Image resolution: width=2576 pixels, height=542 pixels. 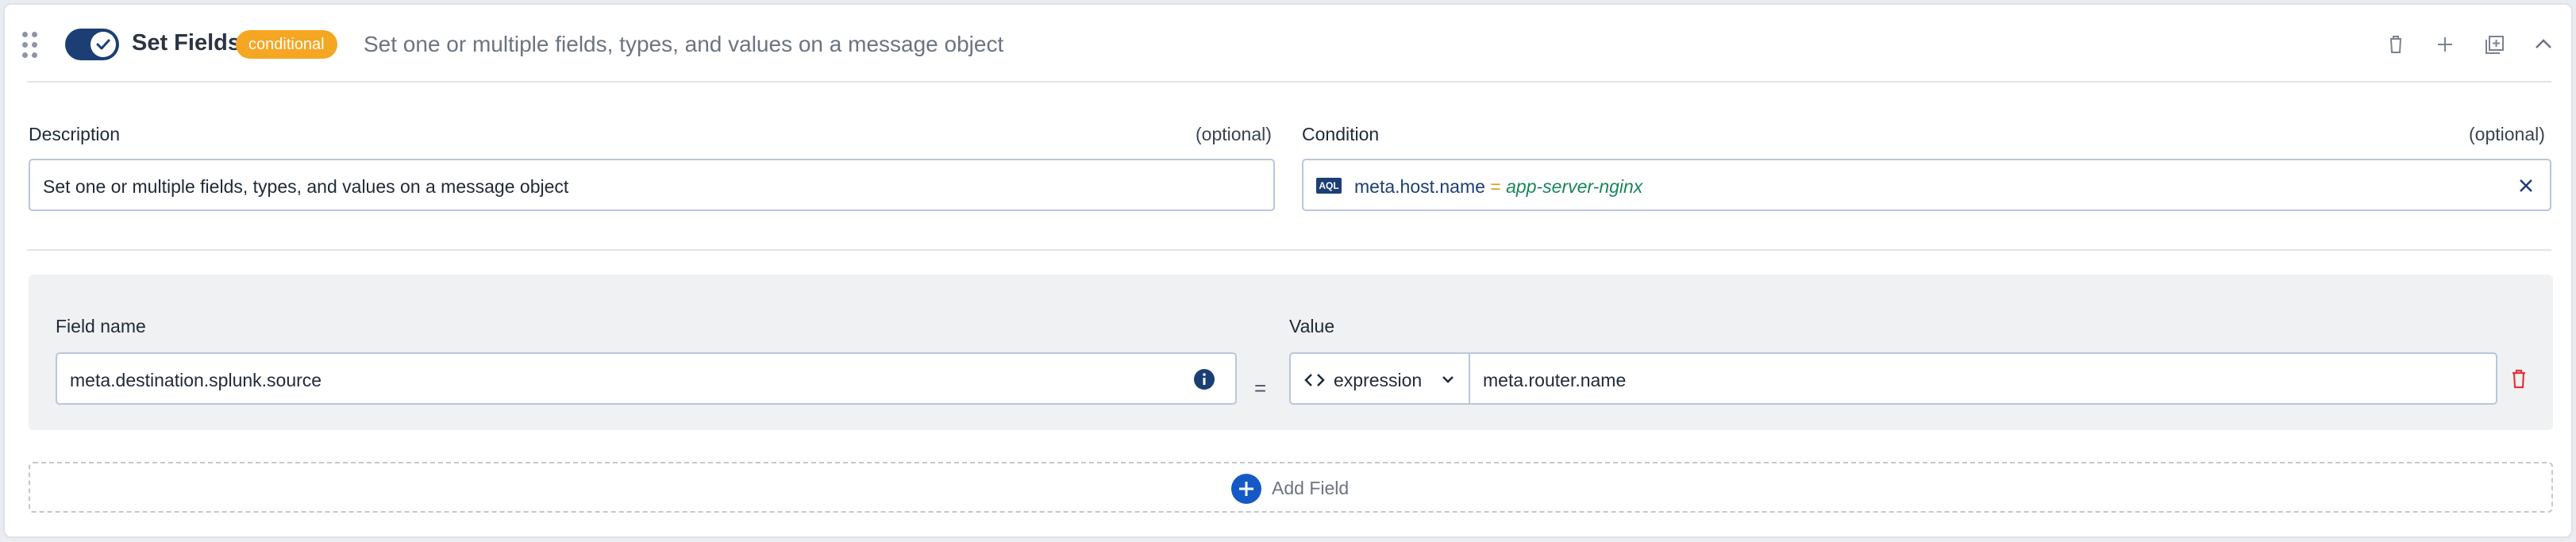 I want to click on condition-field: meta.host.name, so click(x=1419, y=186).